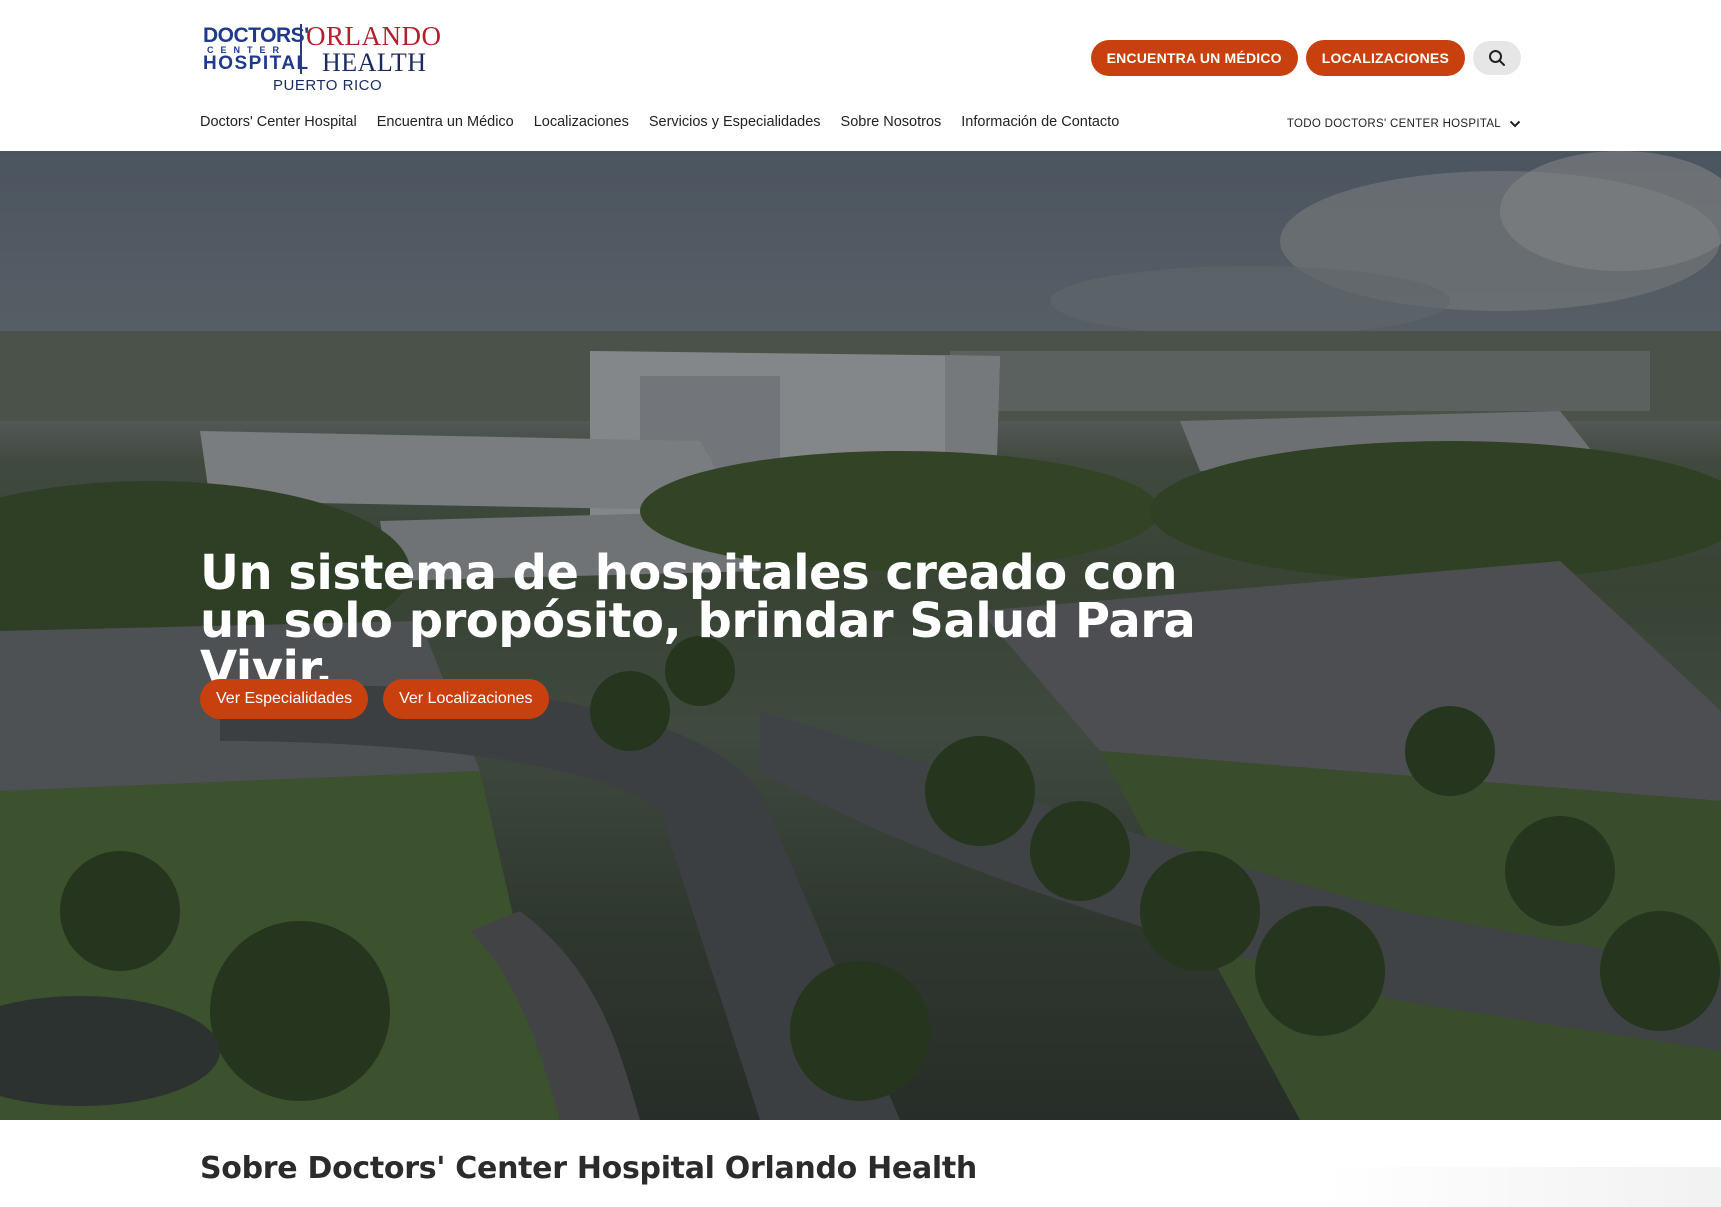 The height and width of the screenshot is (1207, 1721). Describe the element at coordinates (1040, 122) in the screenshot. I see `nav-item-contacto: Información de Contacto` at that location.